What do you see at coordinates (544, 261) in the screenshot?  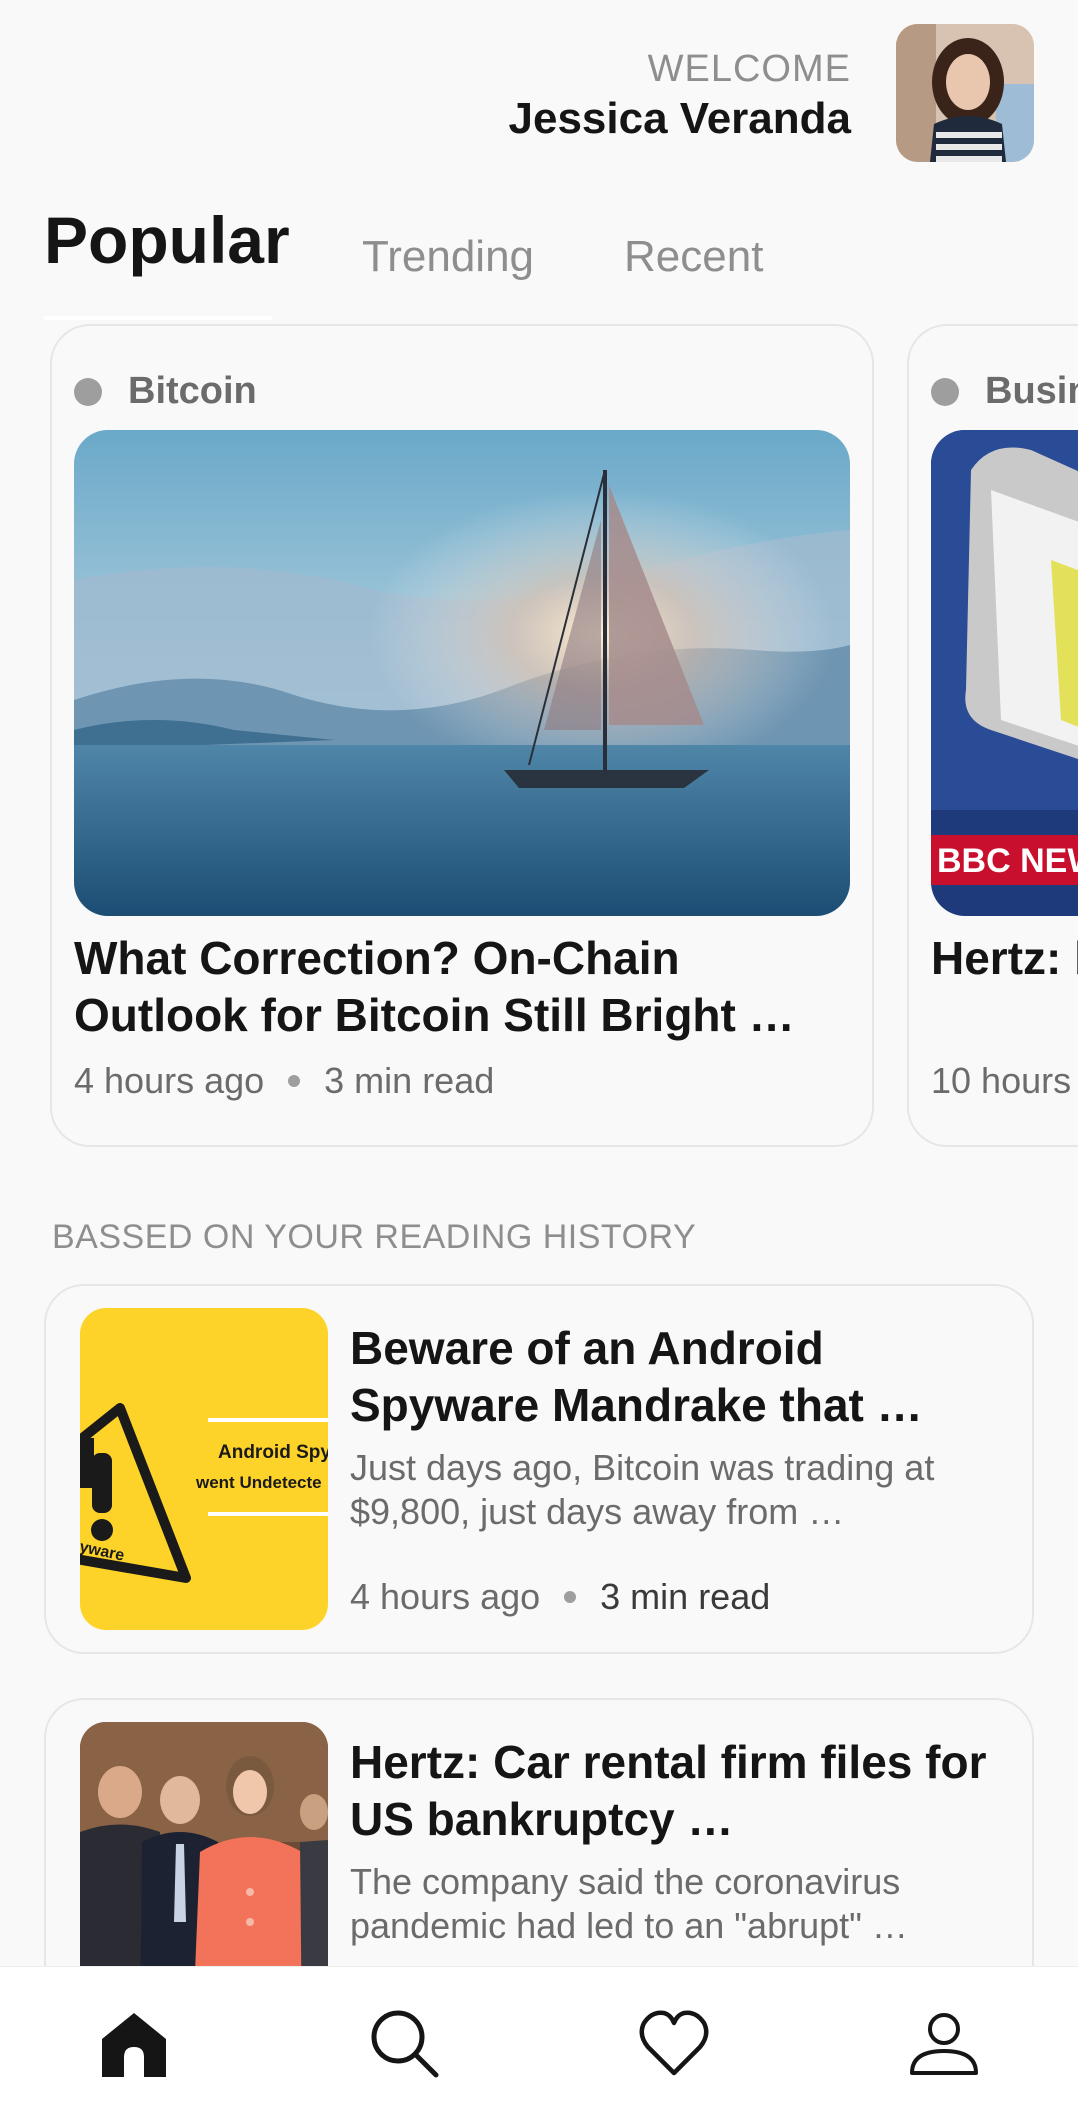 I see `category-tabs: Popular Trending Recent` at bounding box center [544, 261].